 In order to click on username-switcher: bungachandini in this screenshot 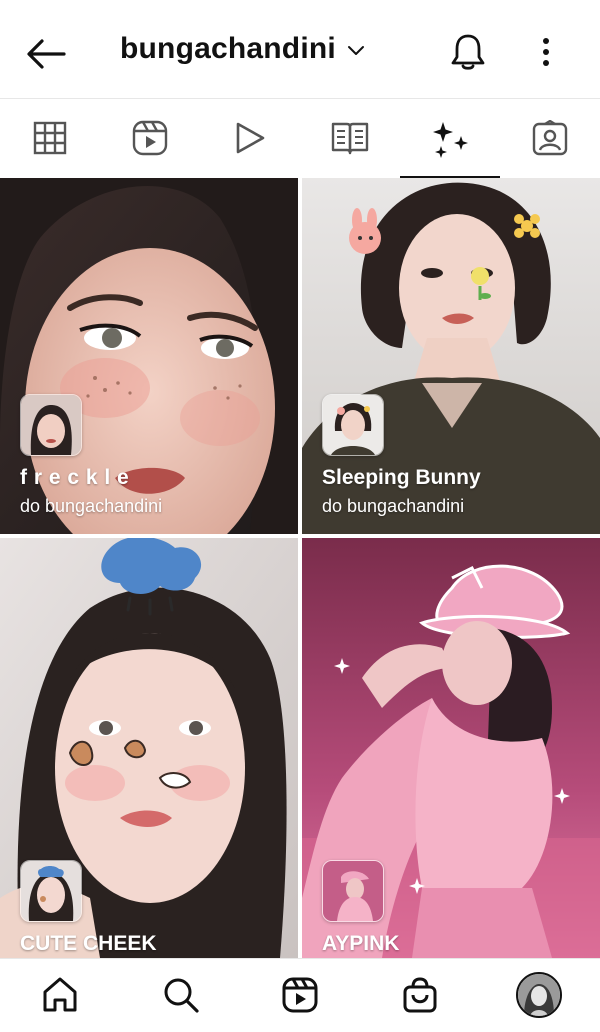, I will do `click(243, 49)`.